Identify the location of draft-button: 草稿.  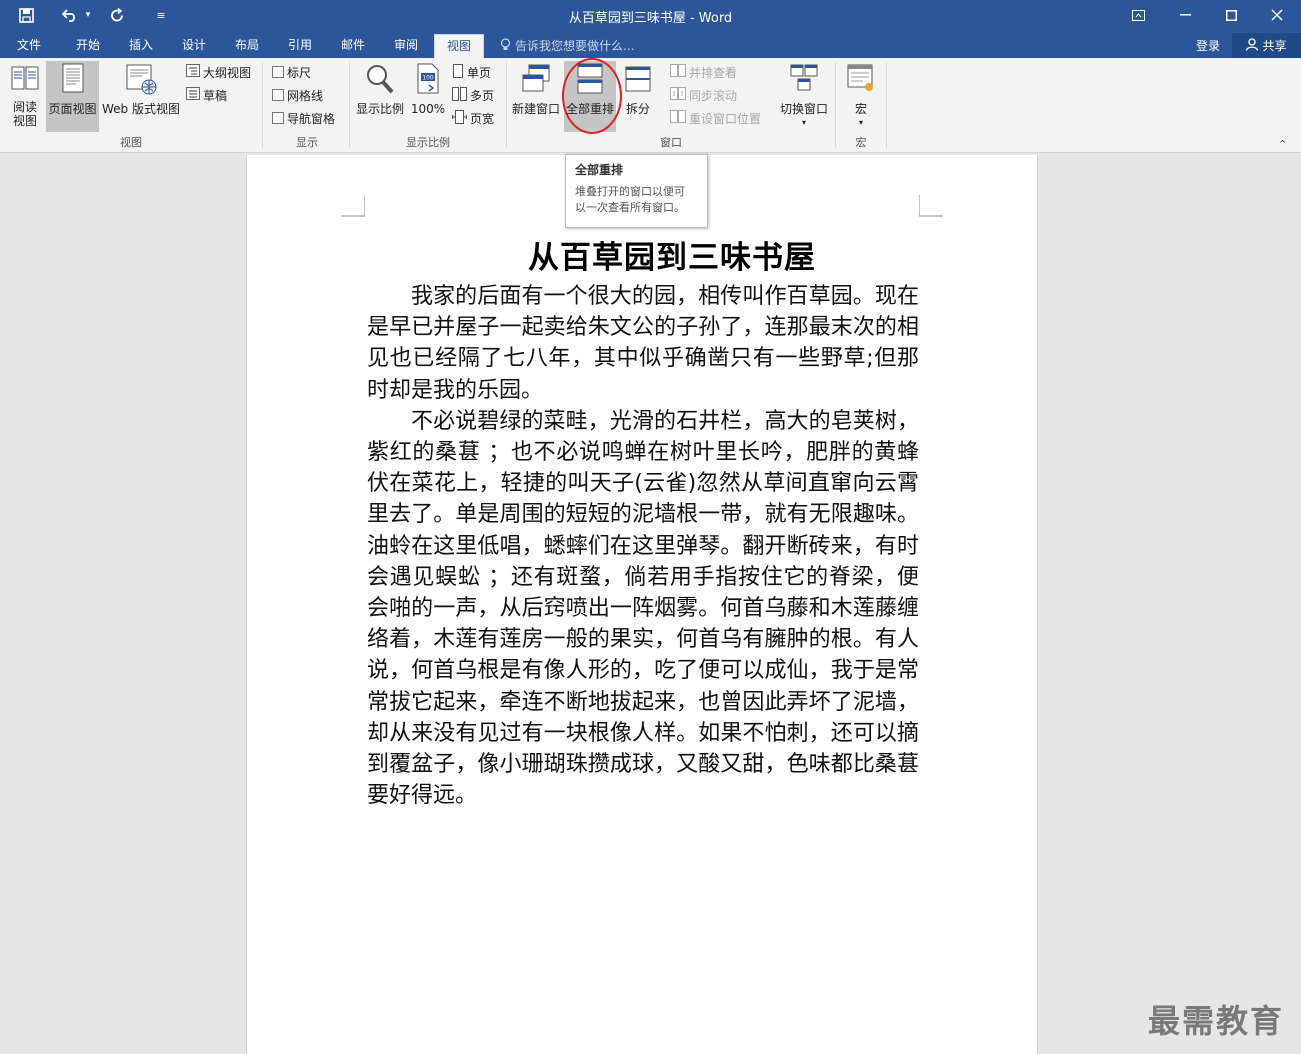
(206, 95).